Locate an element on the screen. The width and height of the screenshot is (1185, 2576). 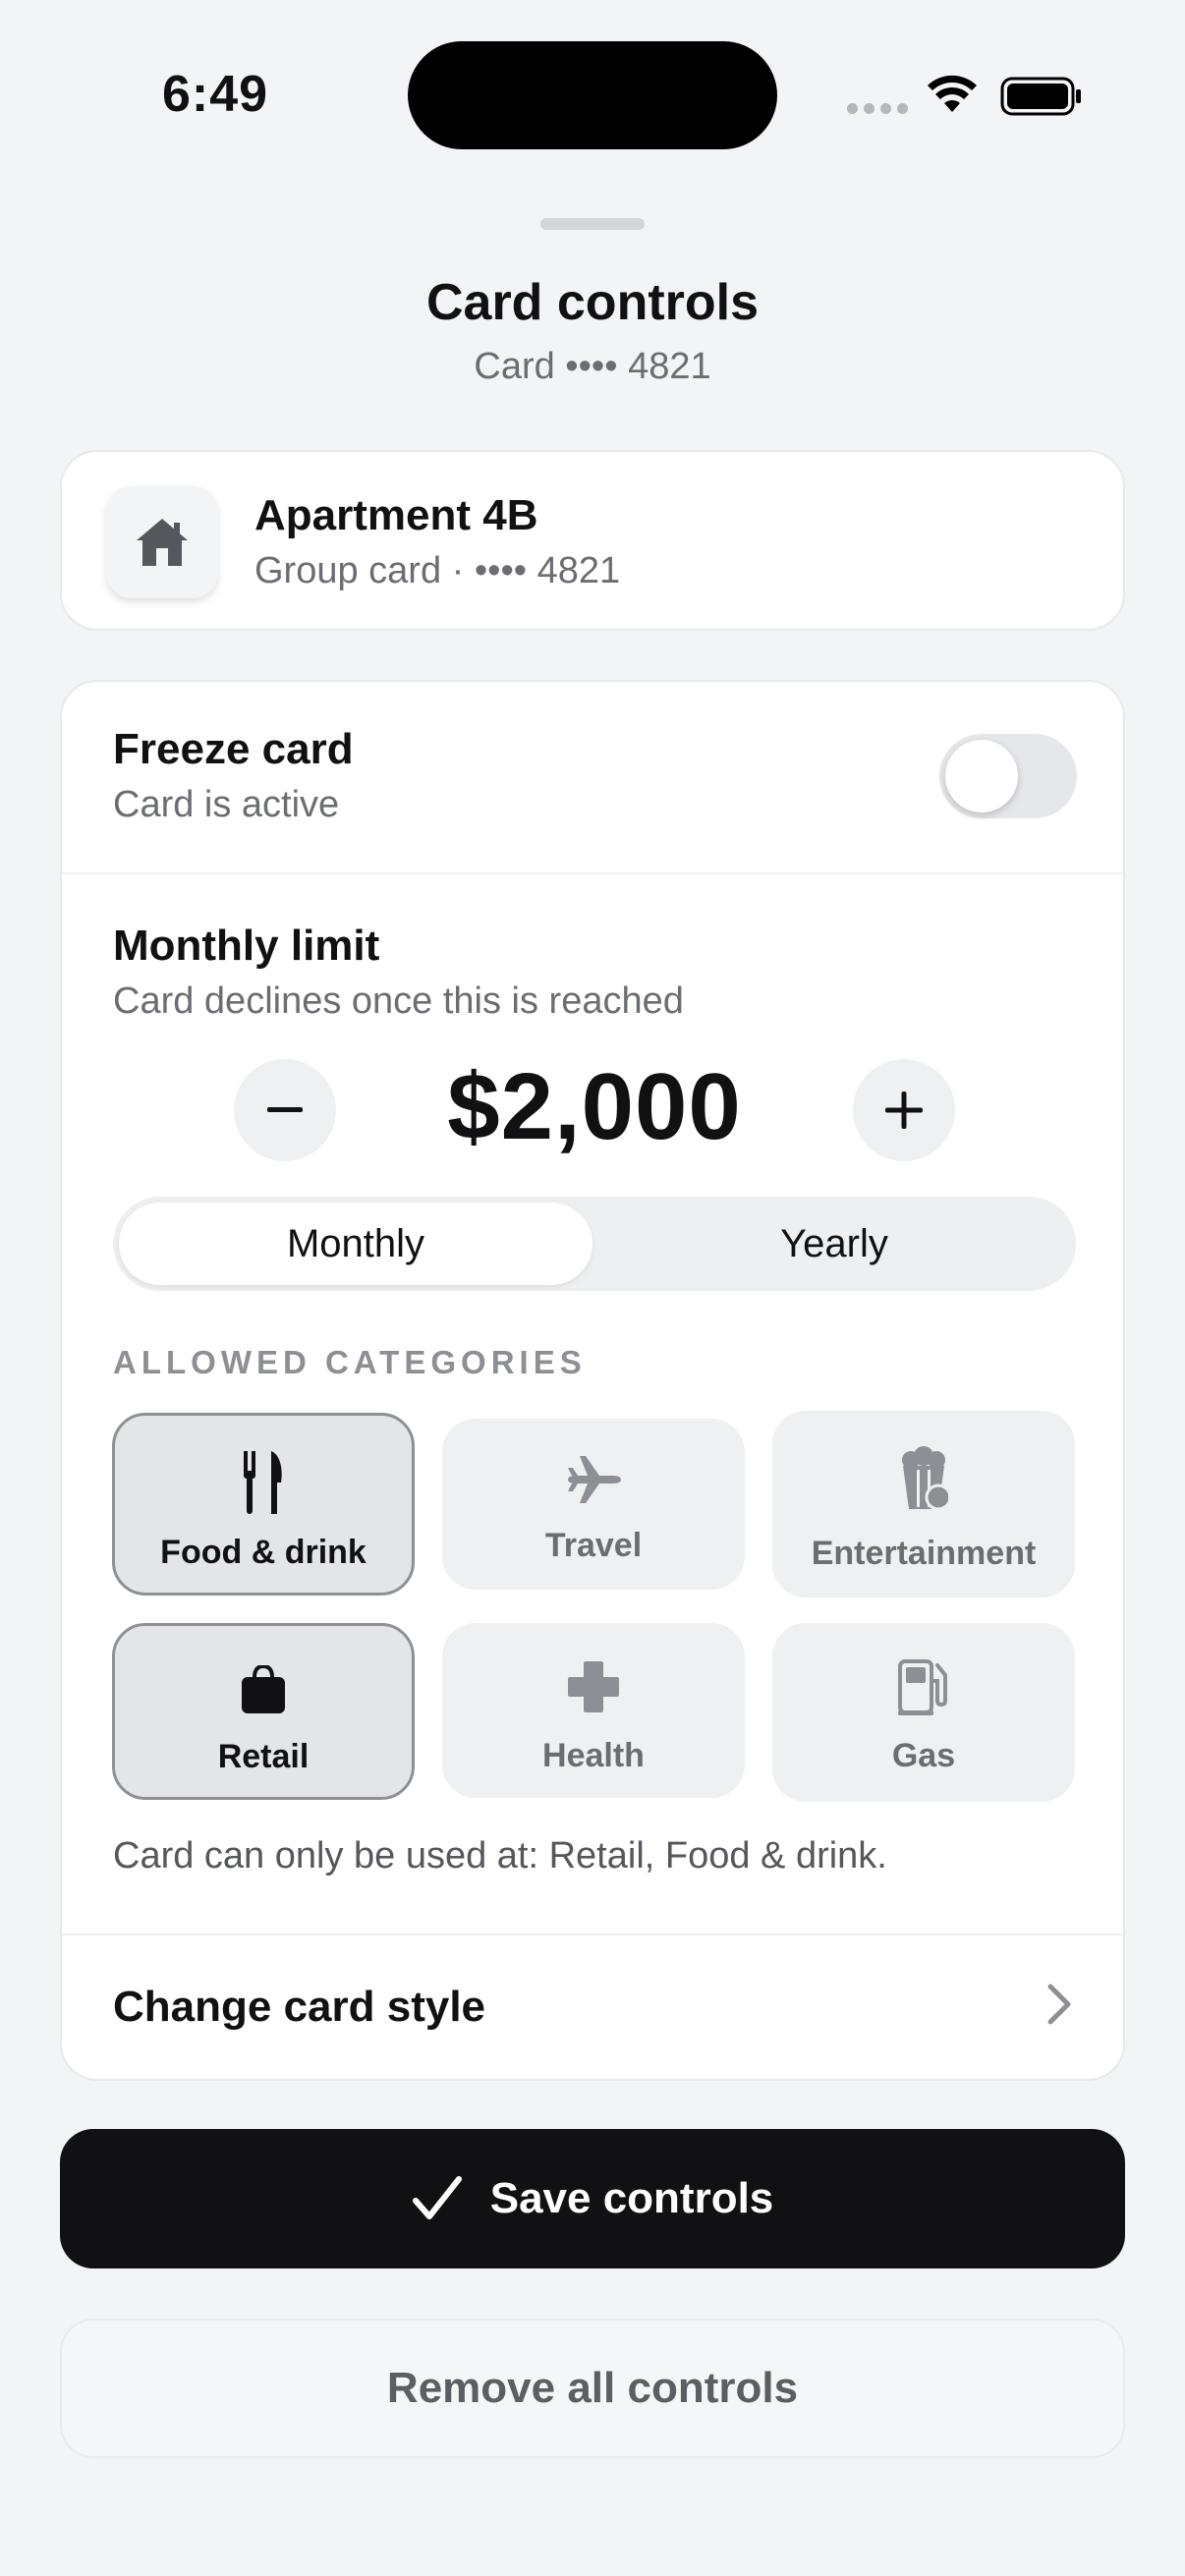
segment-monthly: Monthly is located at coordinates (355, 1244).